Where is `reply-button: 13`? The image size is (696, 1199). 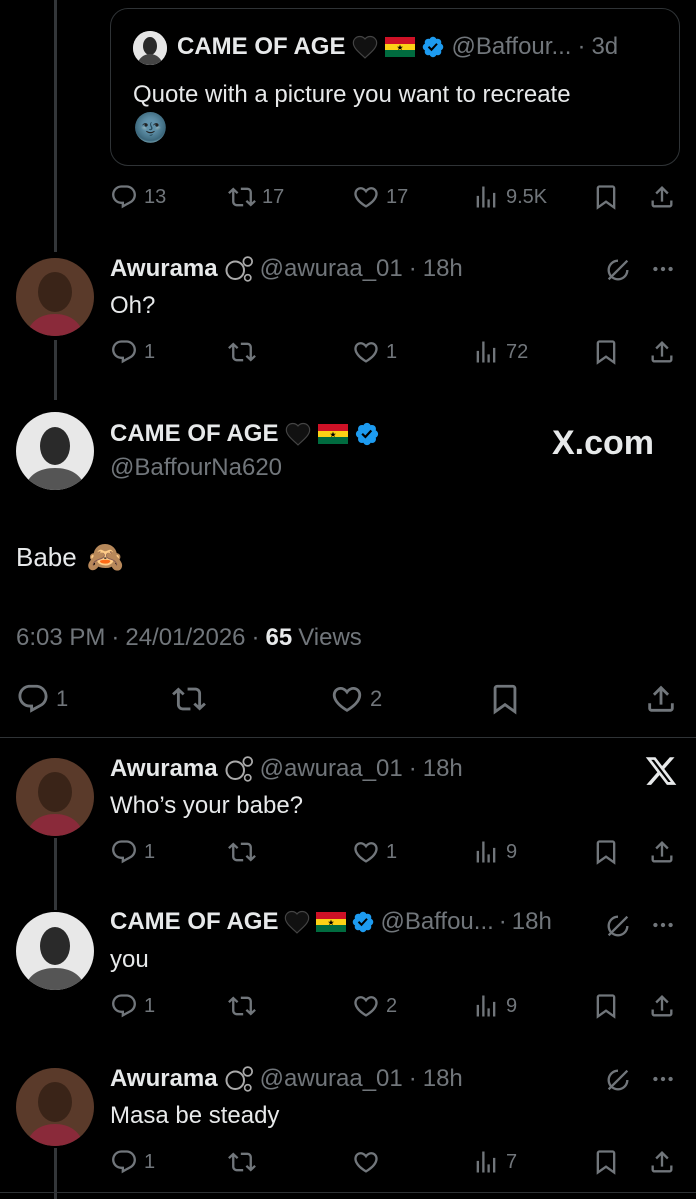
reply-button: 13 is located at coordinates (138, 197).